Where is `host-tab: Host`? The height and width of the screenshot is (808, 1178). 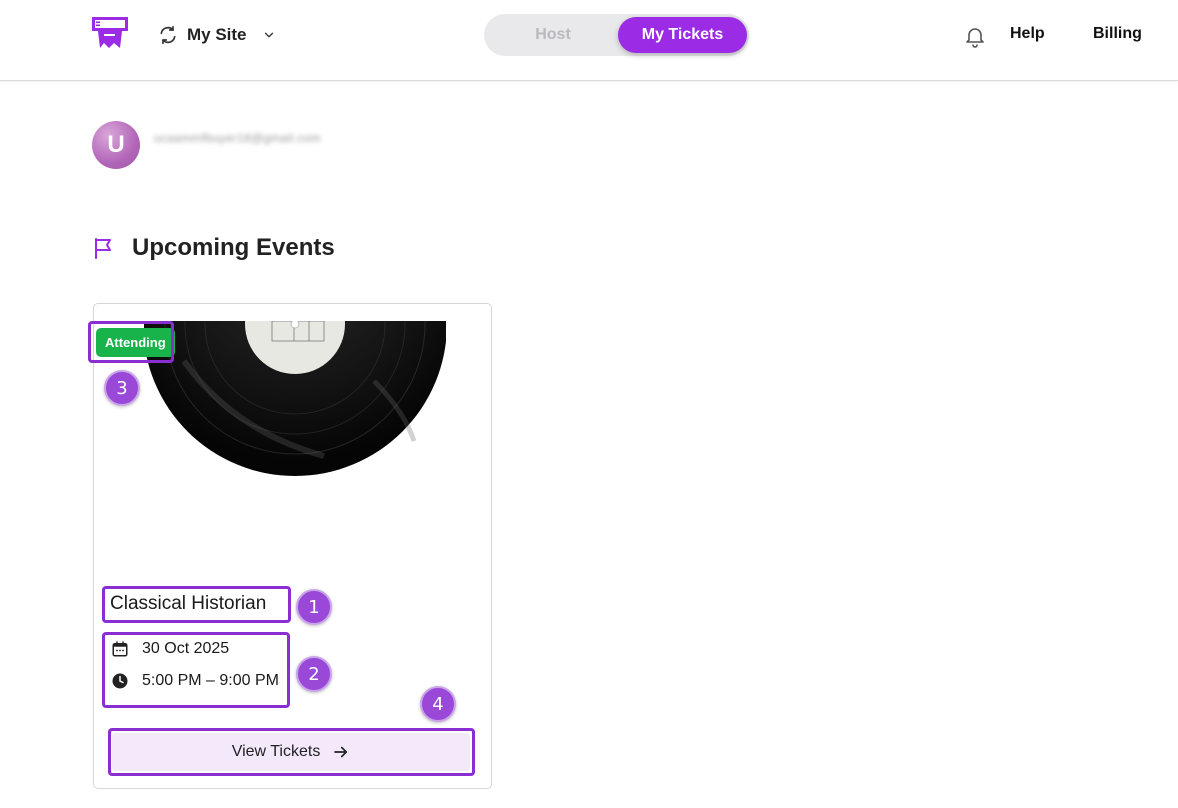
host-tab: Host is located at coordinates (553, 35).